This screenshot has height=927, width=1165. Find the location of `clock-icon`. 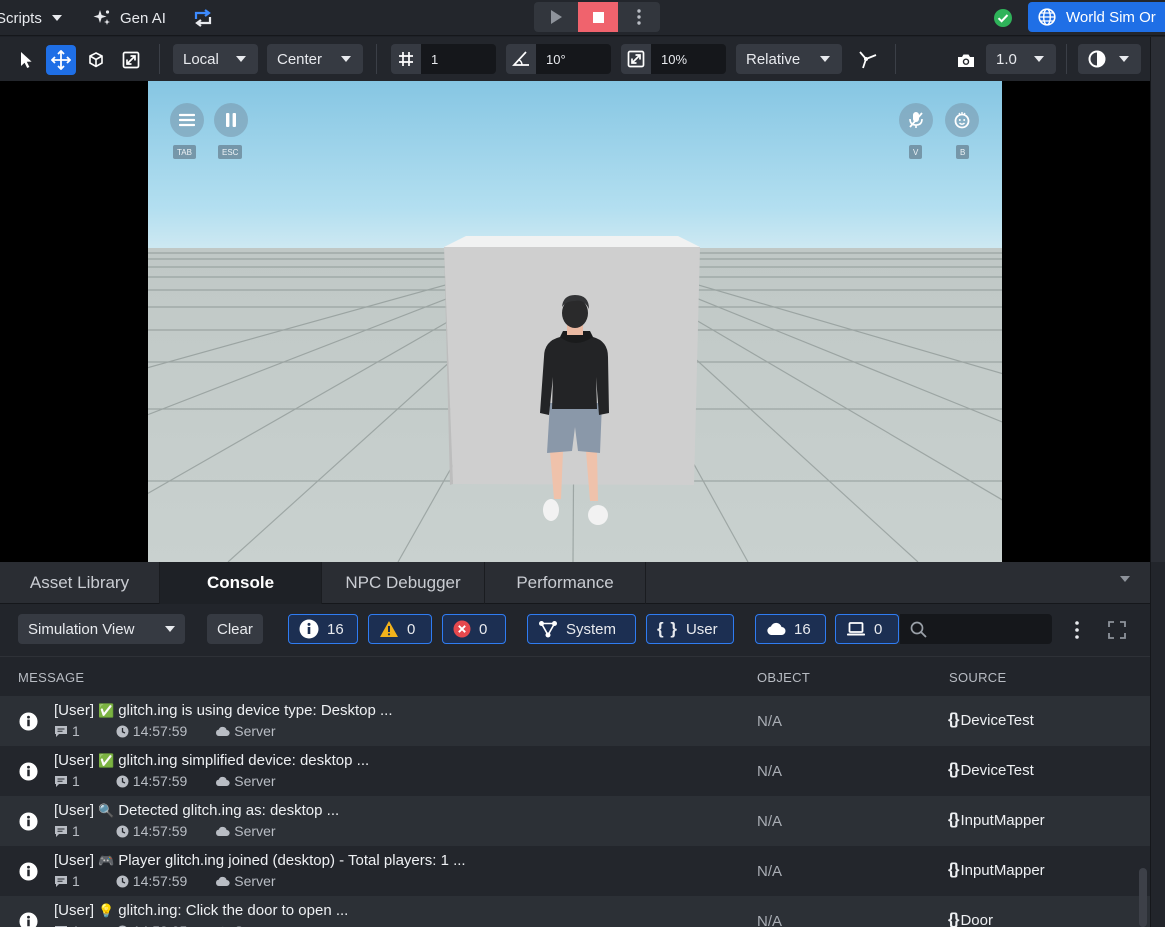

clock-icon is located at coordinates (122, 781).